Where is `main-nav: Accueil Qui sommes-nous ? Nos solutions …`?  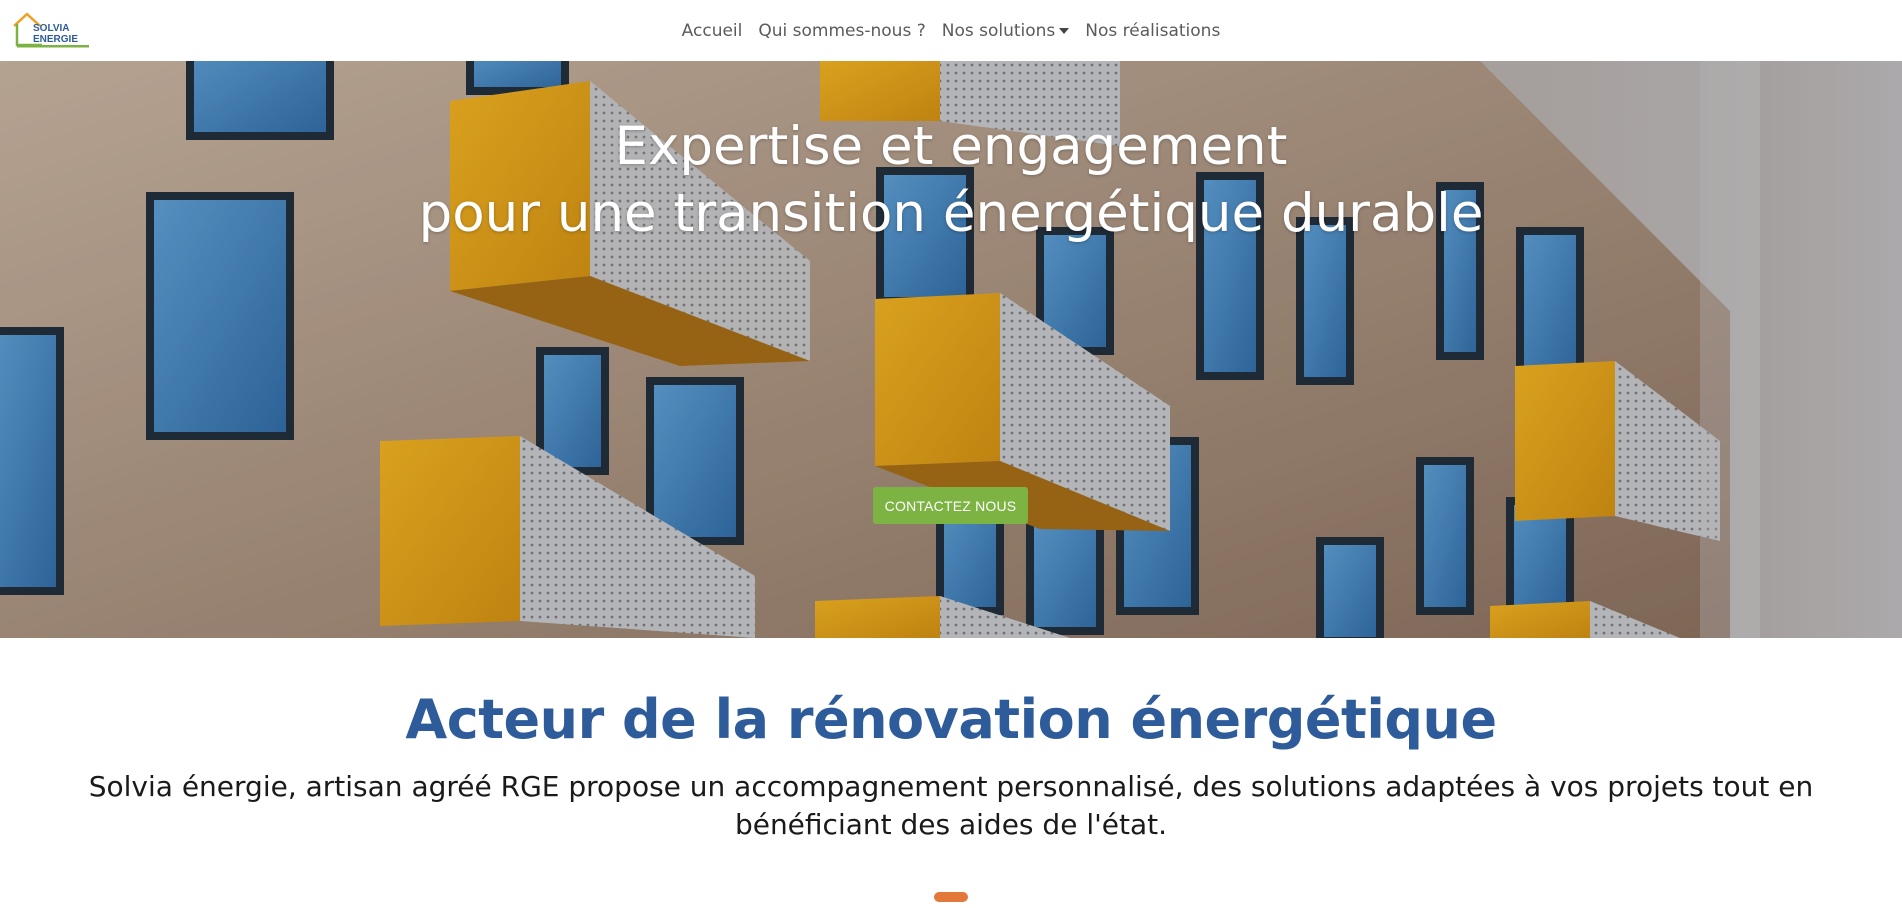
main-nav: Accueil Qui sommes-nous ? Nos solutions … is located at coordinates (951, 30).